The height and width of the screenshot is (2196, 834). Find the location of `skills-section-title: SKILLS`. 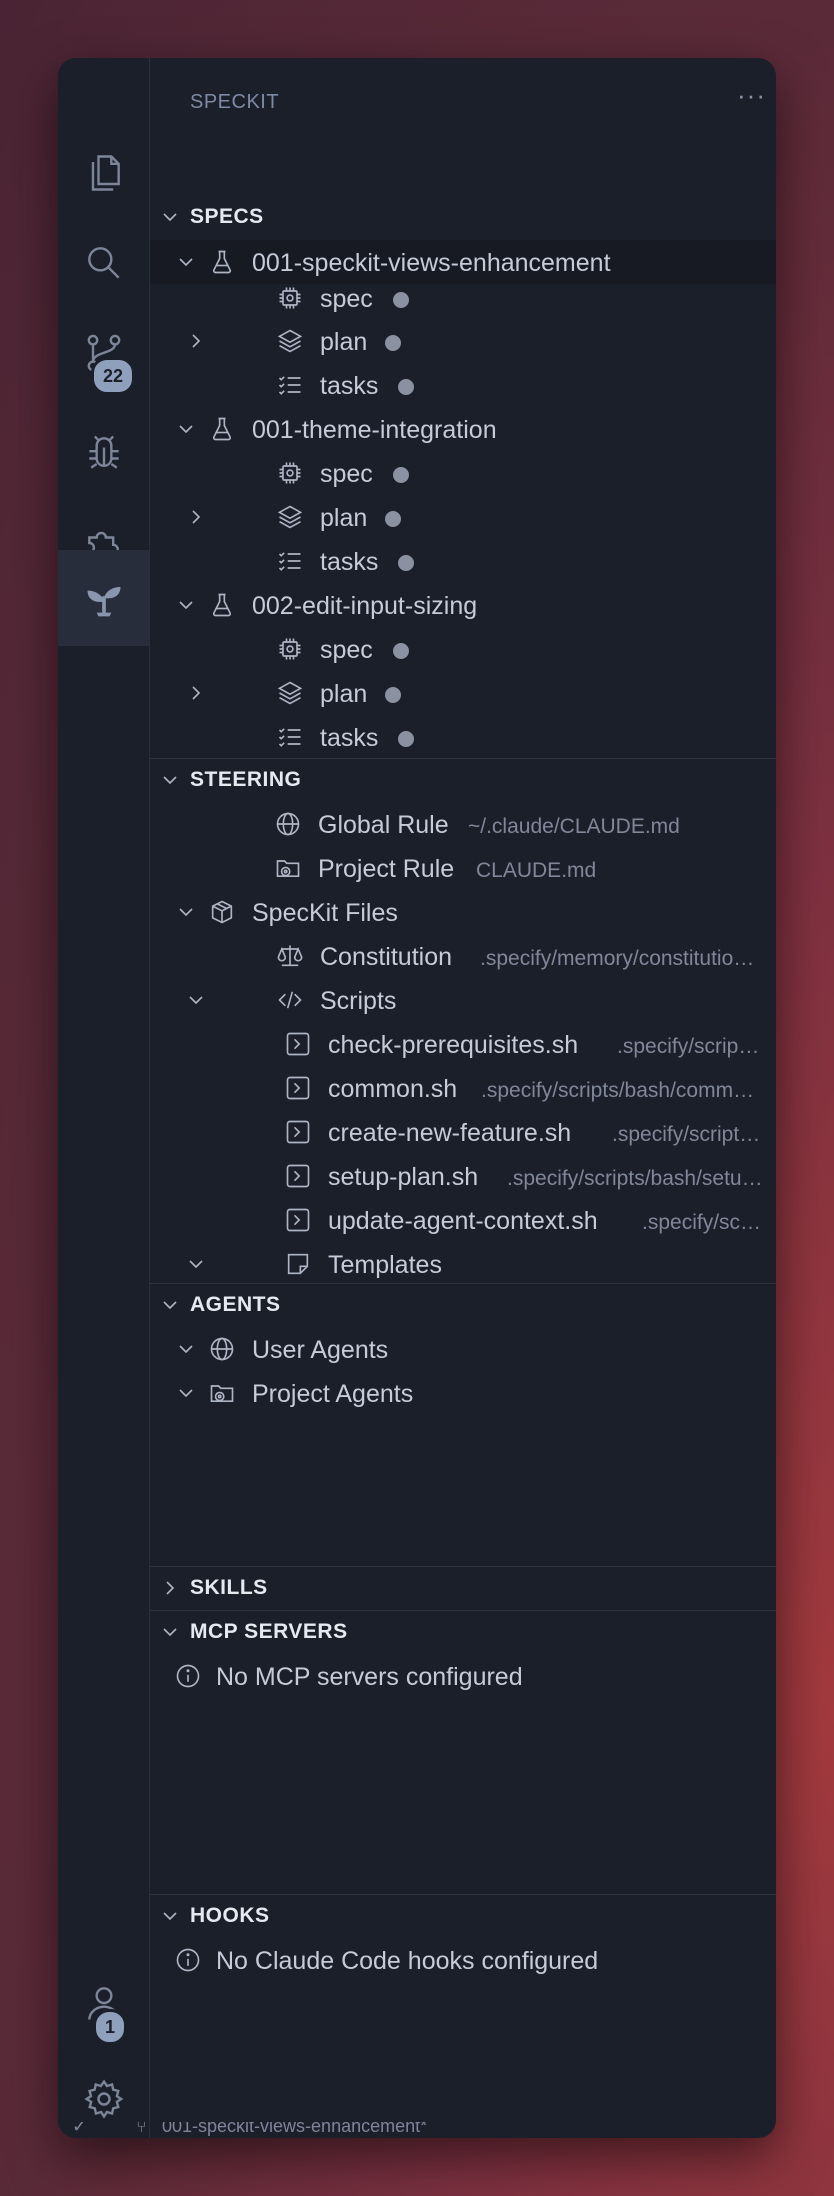

skills-section-title: SKILLS is located at coordinates (229, 1587).